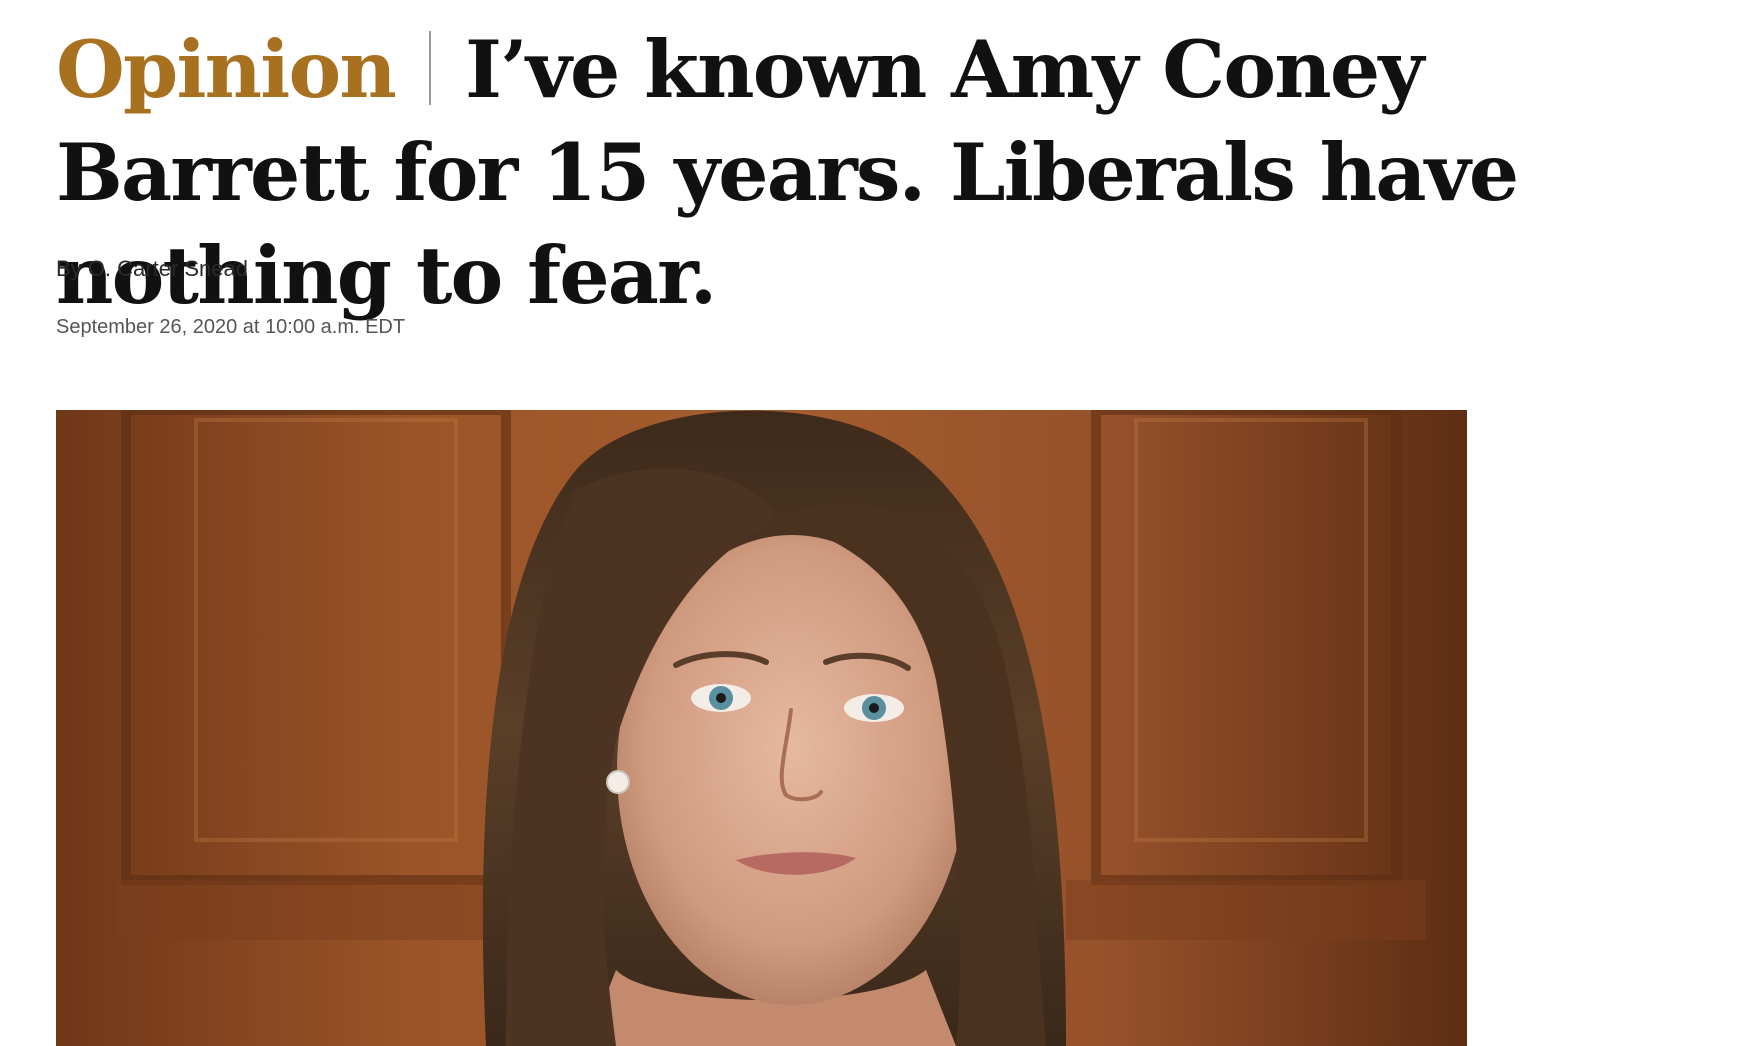 Image resolution: width=1747 pixels, height=1046 pixels. Describe the element at coordinates (168, 268) in the screenshot. I see `author-link: O. Carter Snead` at that location.